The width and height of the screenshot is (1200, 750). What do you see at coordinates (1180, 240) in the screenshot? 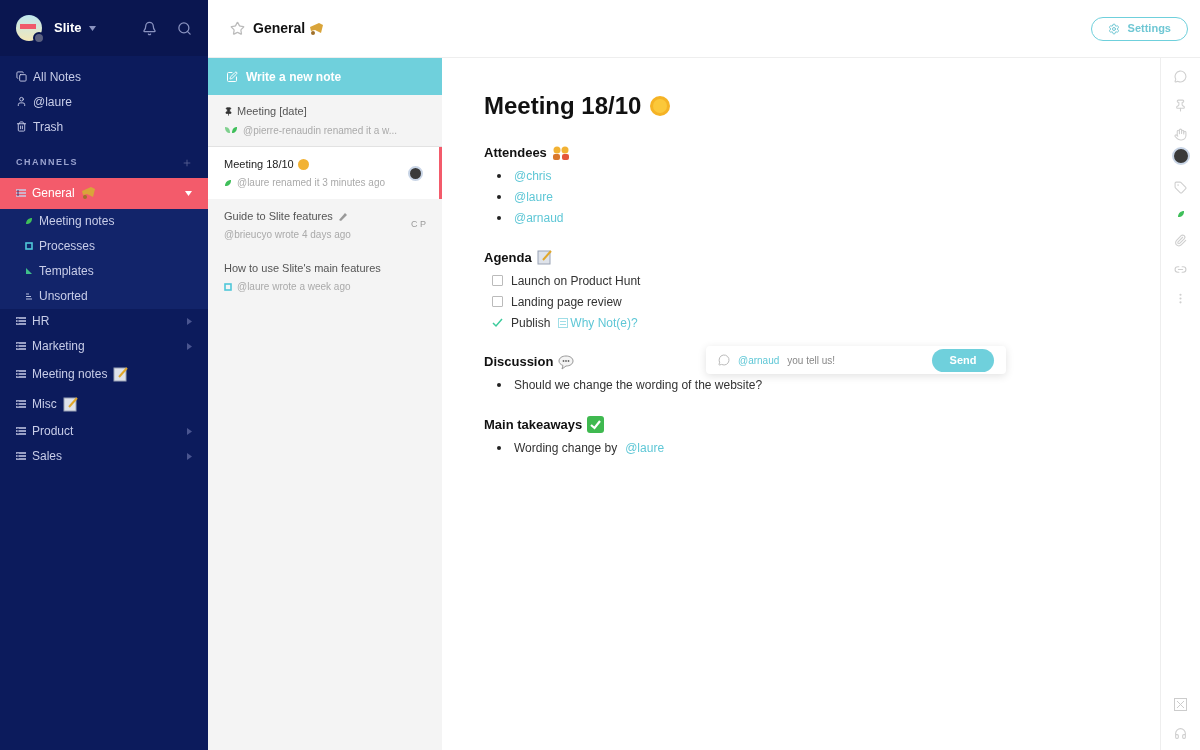
I see `attachment-icon` at bounding box center [1180, 240].